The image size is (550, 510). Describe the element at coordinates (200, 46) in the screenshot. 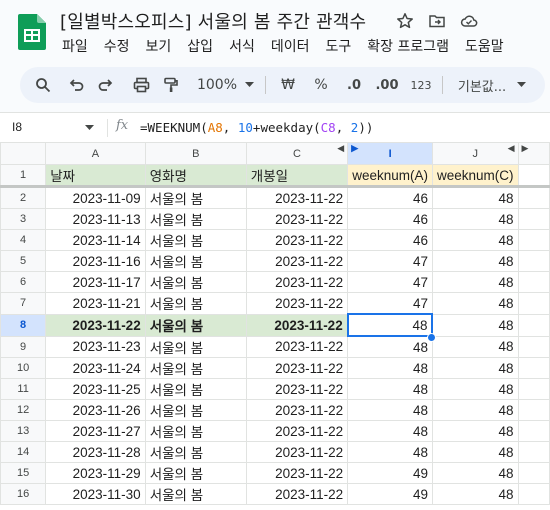

I see `menu-insert: 삽입` at that location.